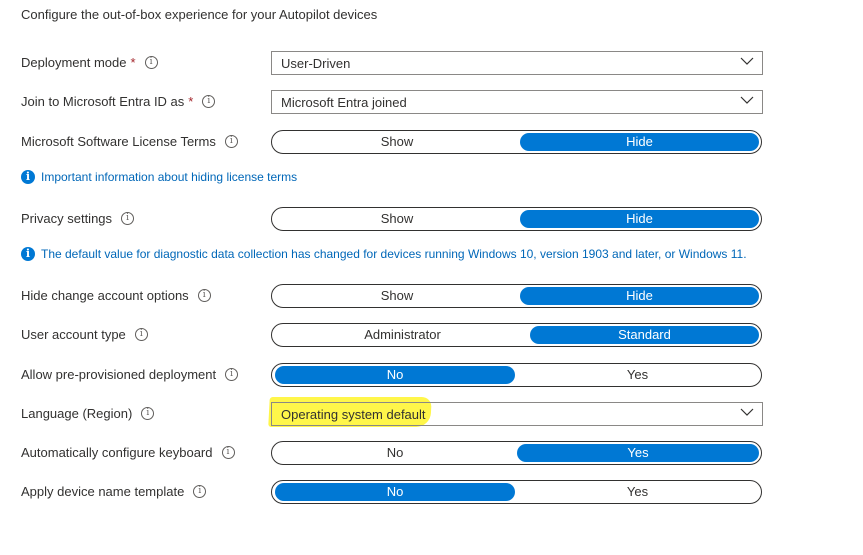 The height and width of the screenshot is (555, 863). I want to click on language-dropdown: Operating system default, so click(517, 414).